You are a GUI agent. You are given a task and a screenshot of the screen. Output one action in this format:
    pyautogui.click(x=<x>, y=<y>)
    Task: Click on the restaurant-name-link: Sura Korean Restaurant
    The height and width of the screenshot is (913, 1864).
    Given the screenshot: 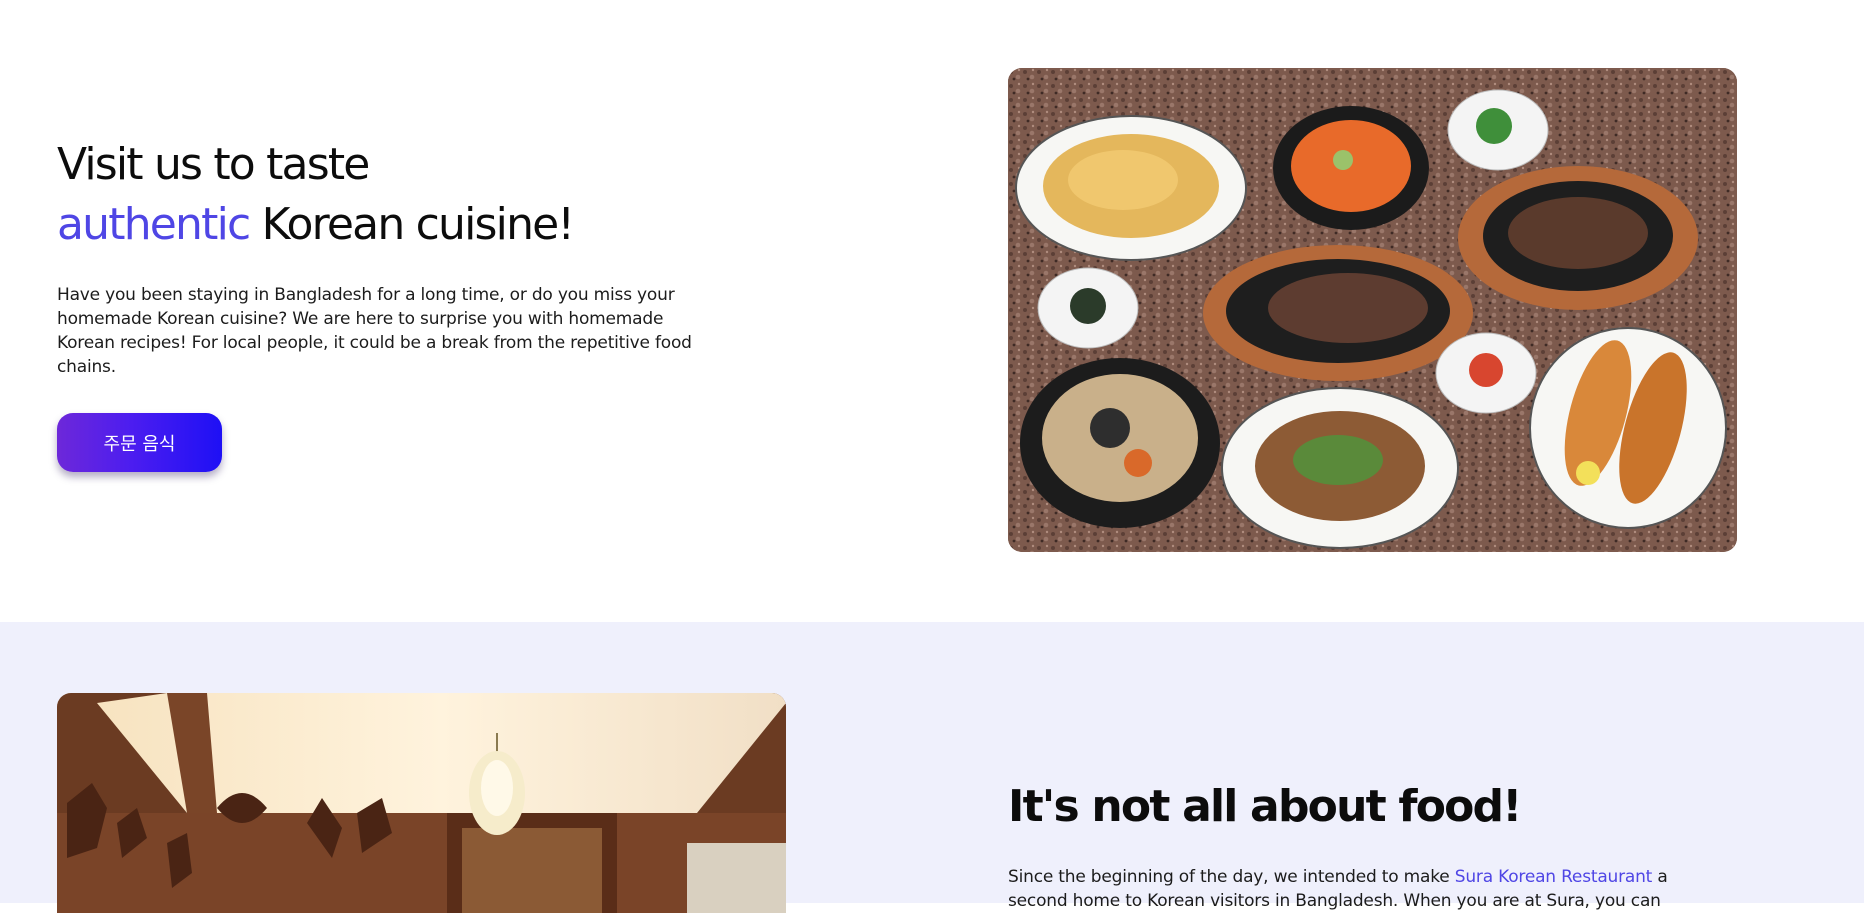 What is the action you would take?
    pyautogui.click(x=1554, y=877)
    